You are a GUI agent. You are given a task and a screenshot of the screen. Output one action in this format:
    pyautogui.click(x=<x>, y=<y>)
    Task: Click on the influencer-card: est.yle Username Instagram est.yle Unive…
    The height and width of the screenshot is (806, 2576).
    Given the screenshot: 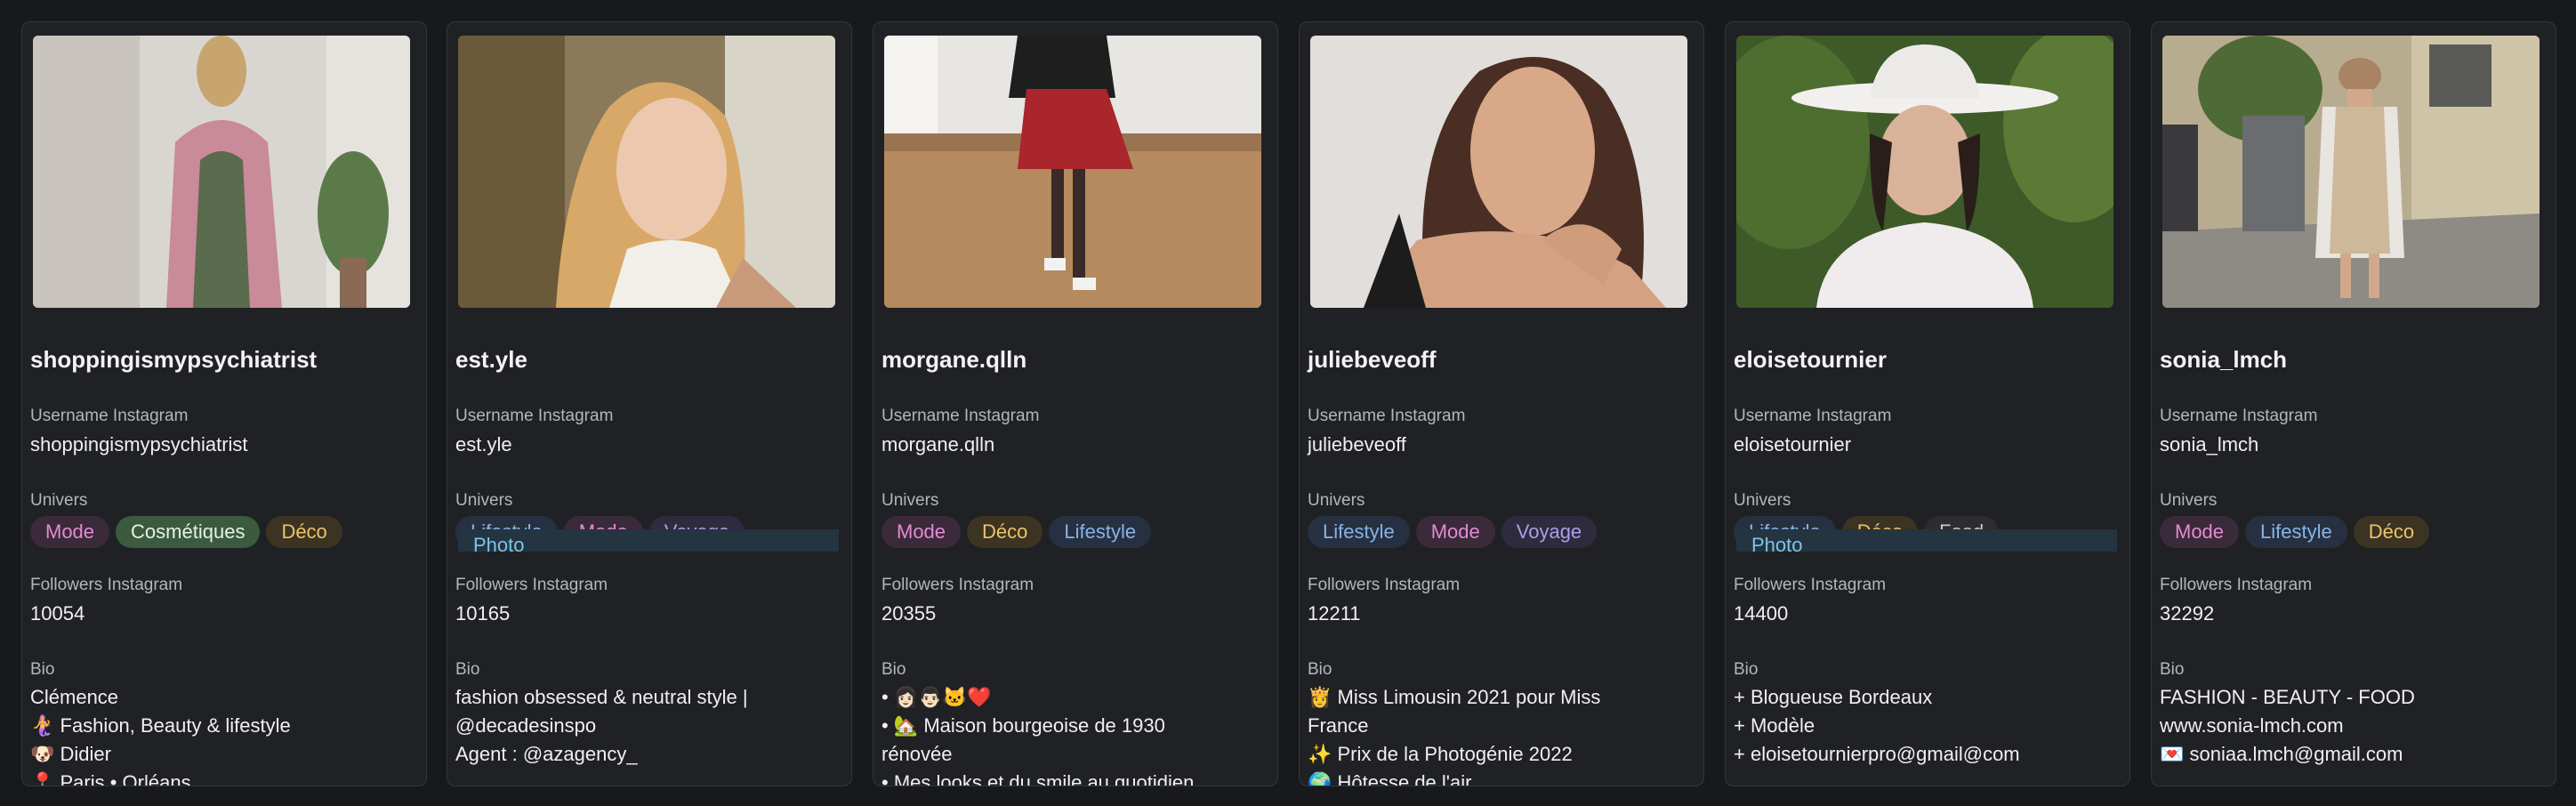 What is the action you would take?
    pyautogui.click(x=649, y=404)
    